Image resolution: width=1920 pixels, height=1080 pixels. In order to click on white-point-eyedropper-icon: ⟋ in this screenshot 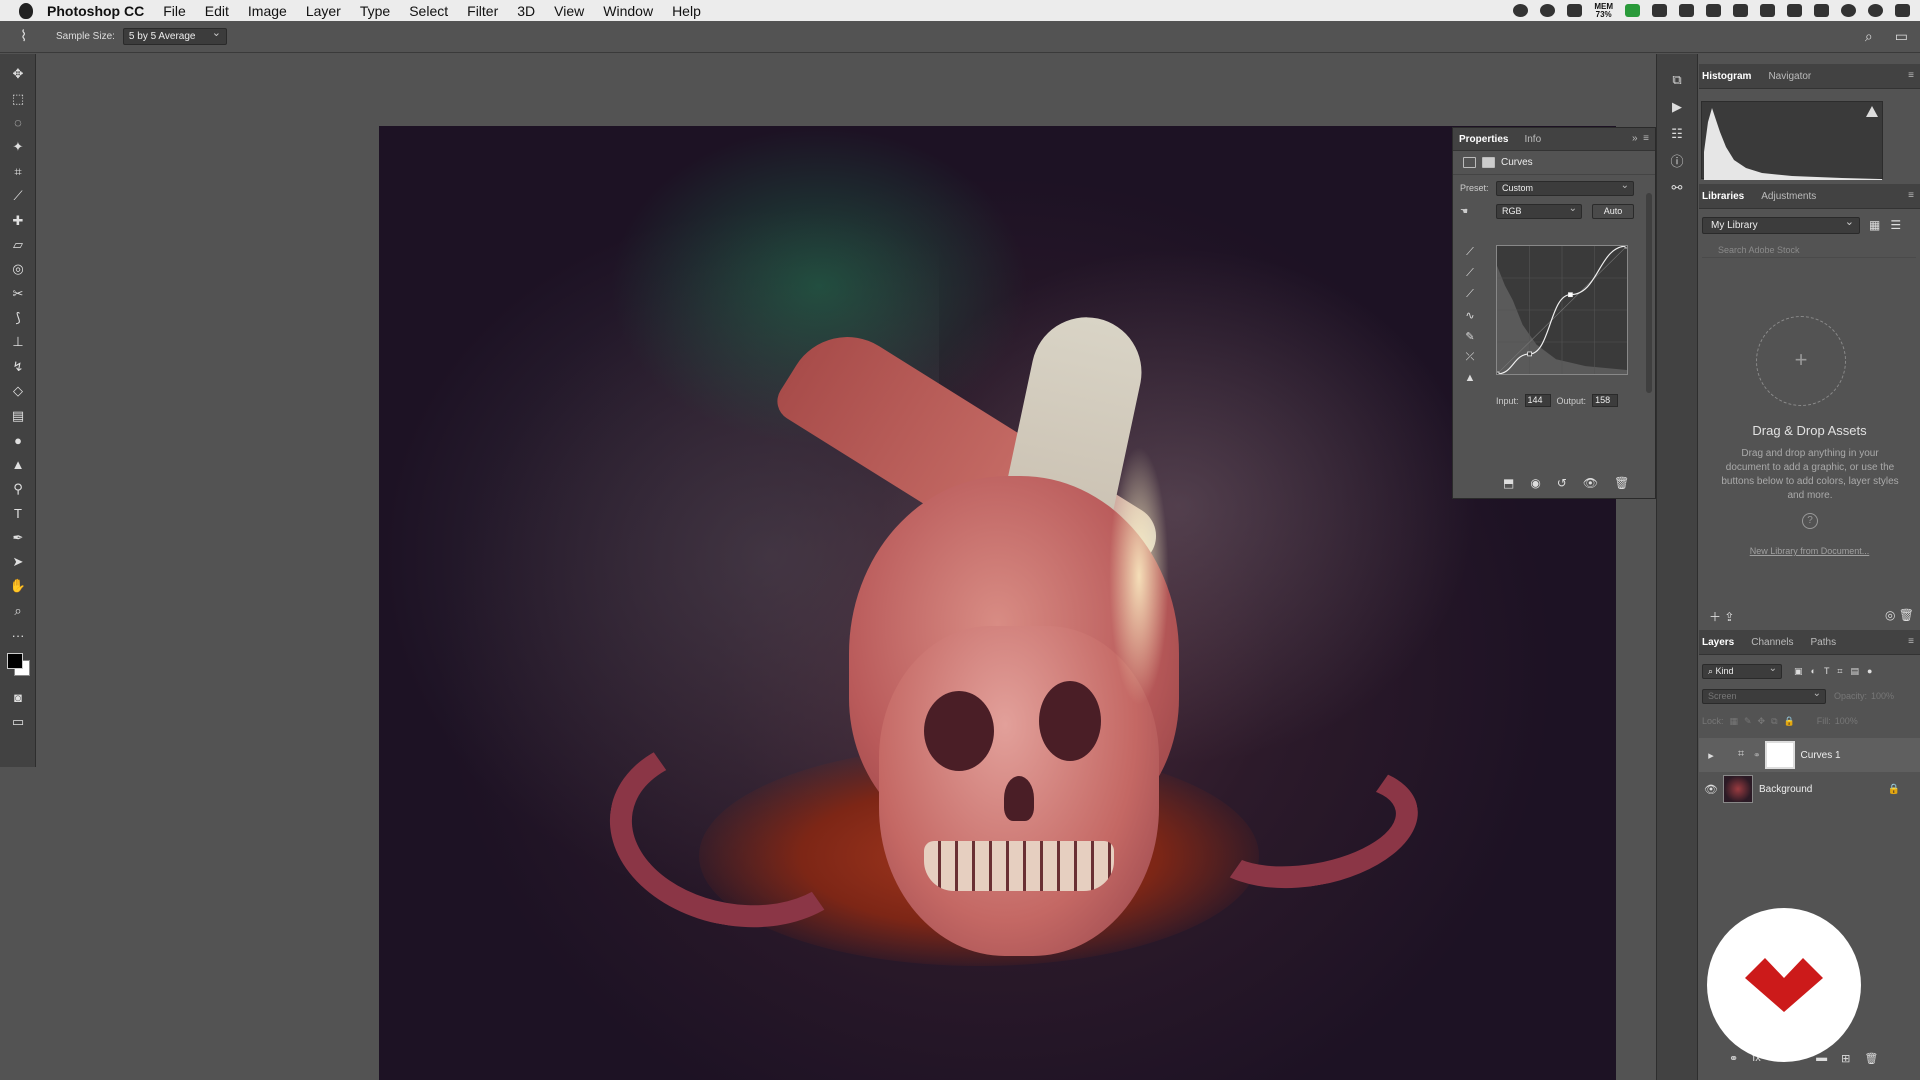, I will do `click(1470, 298)`.